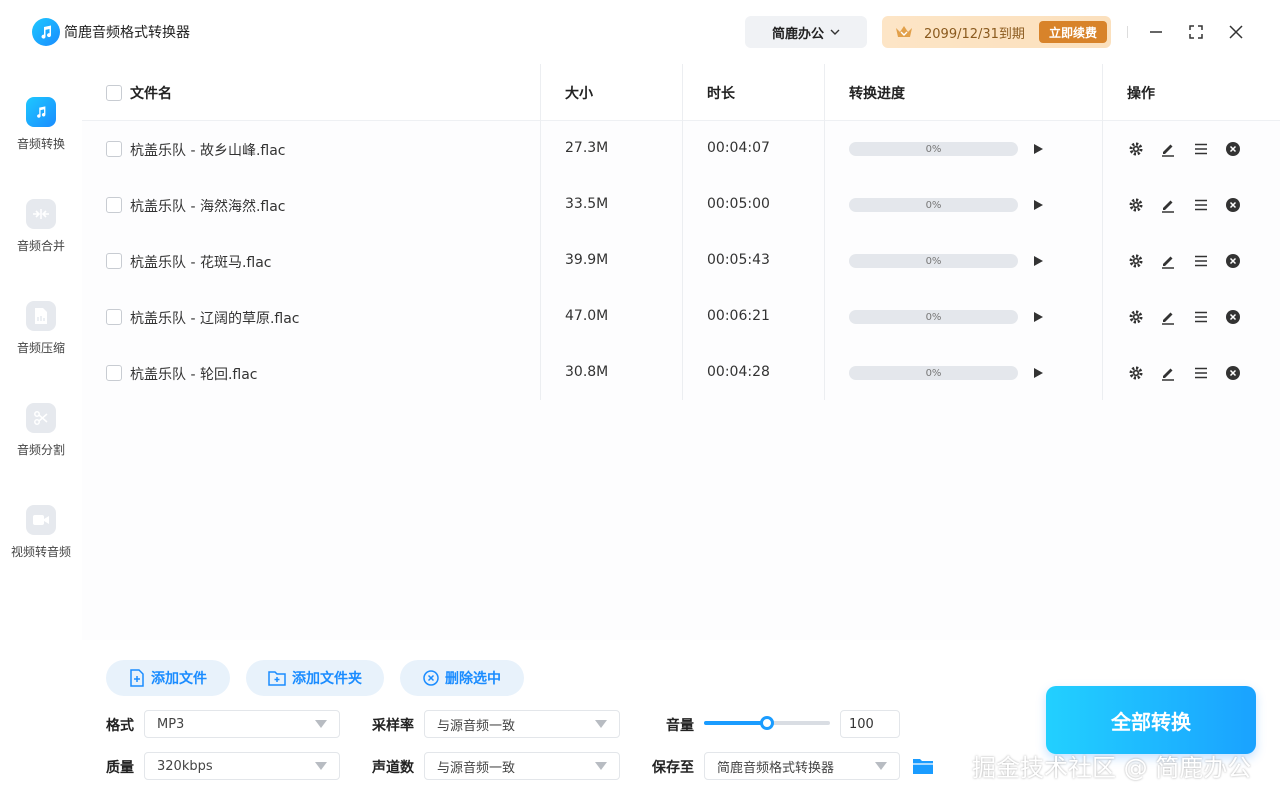 This screenshot has height=800, width=1280. Describe the element at coordinates (738, 148) in the screenshot. I see `file-duration: 00:04:07` at that location.